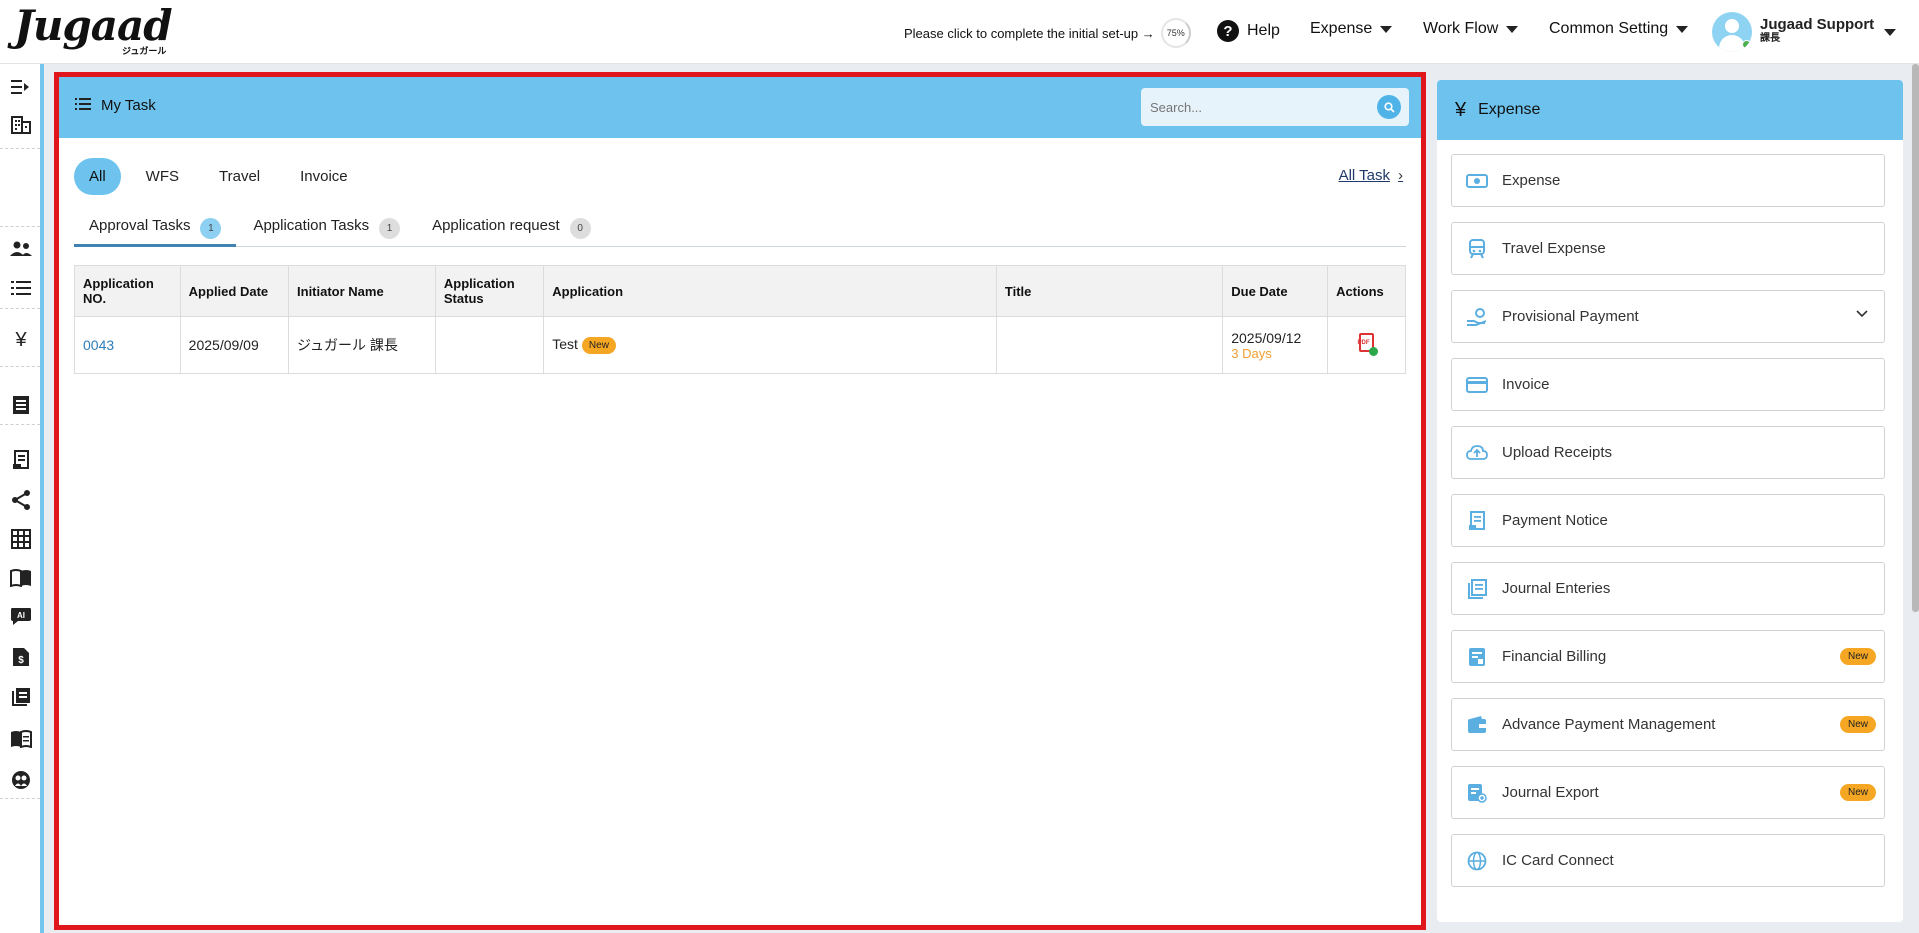 This screenshot has width=1919, height=933. Describe the element at coordinates (21, 739) in the screenshot. I see `manual-icon` at that location.